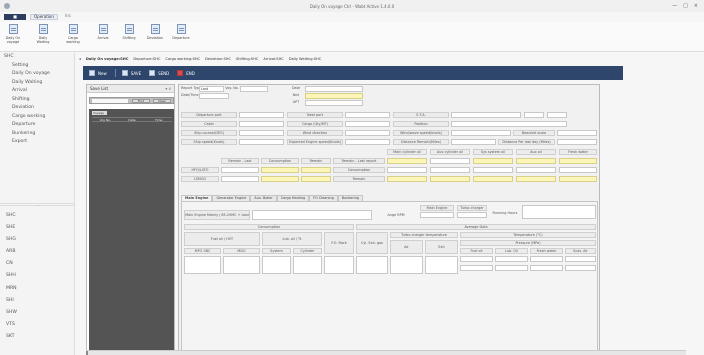 This screenshot has width=704, height=355. I want to click on scrollbar-thumb, so click(87, 353).